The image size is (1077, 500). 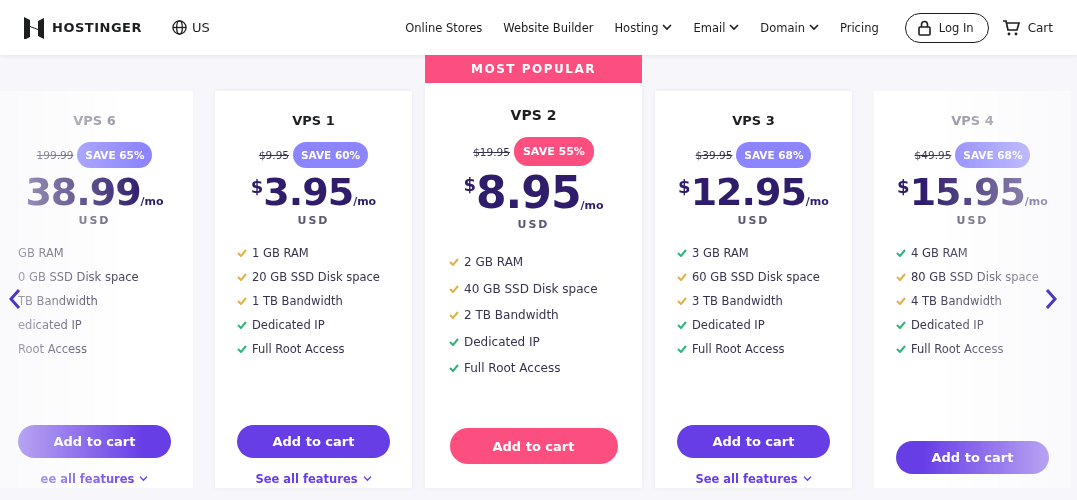 I want to click on feature-text: 4 TB Bandwidth, so click(x=956, y=301).